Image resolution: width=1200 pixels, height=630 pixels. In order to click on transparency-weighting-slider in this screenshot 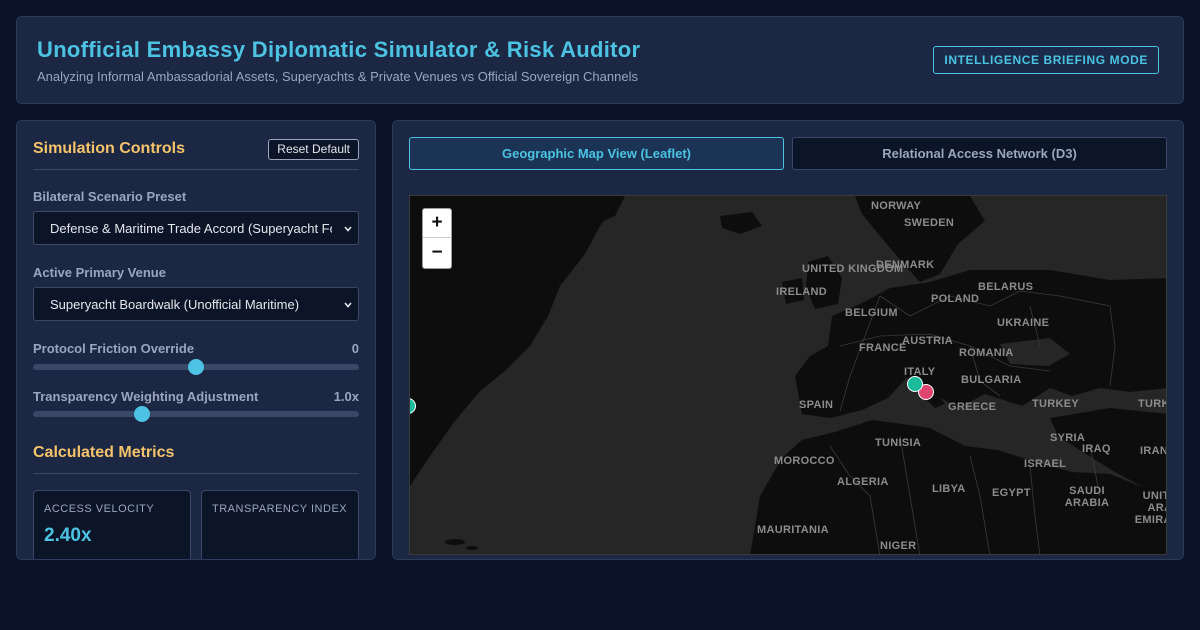, I will do `click(196, 414)`.